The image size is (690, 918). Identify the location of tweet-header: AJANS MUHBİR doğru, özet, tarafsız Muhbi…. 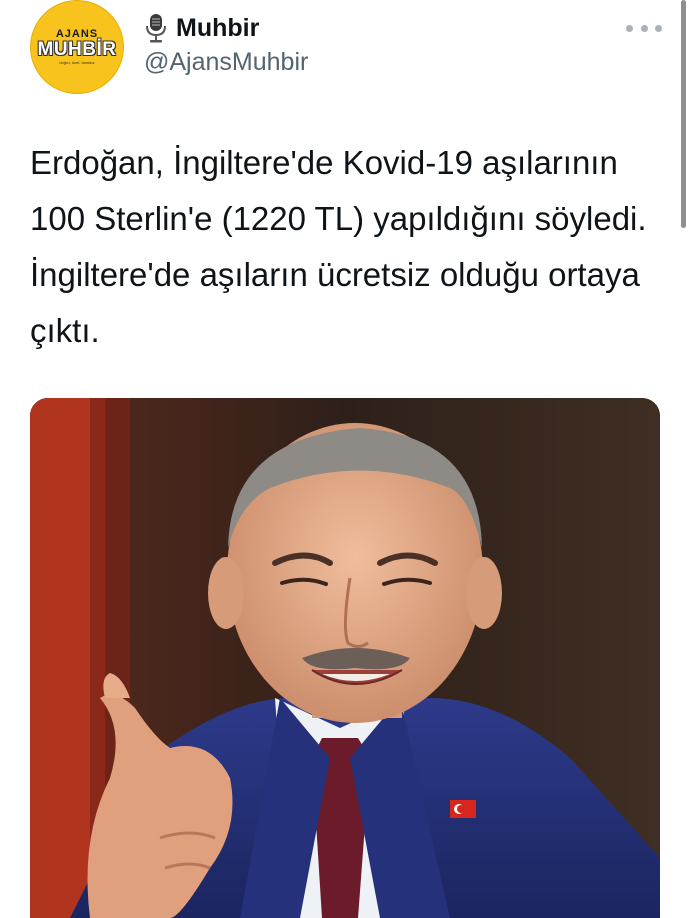
(345, 55).